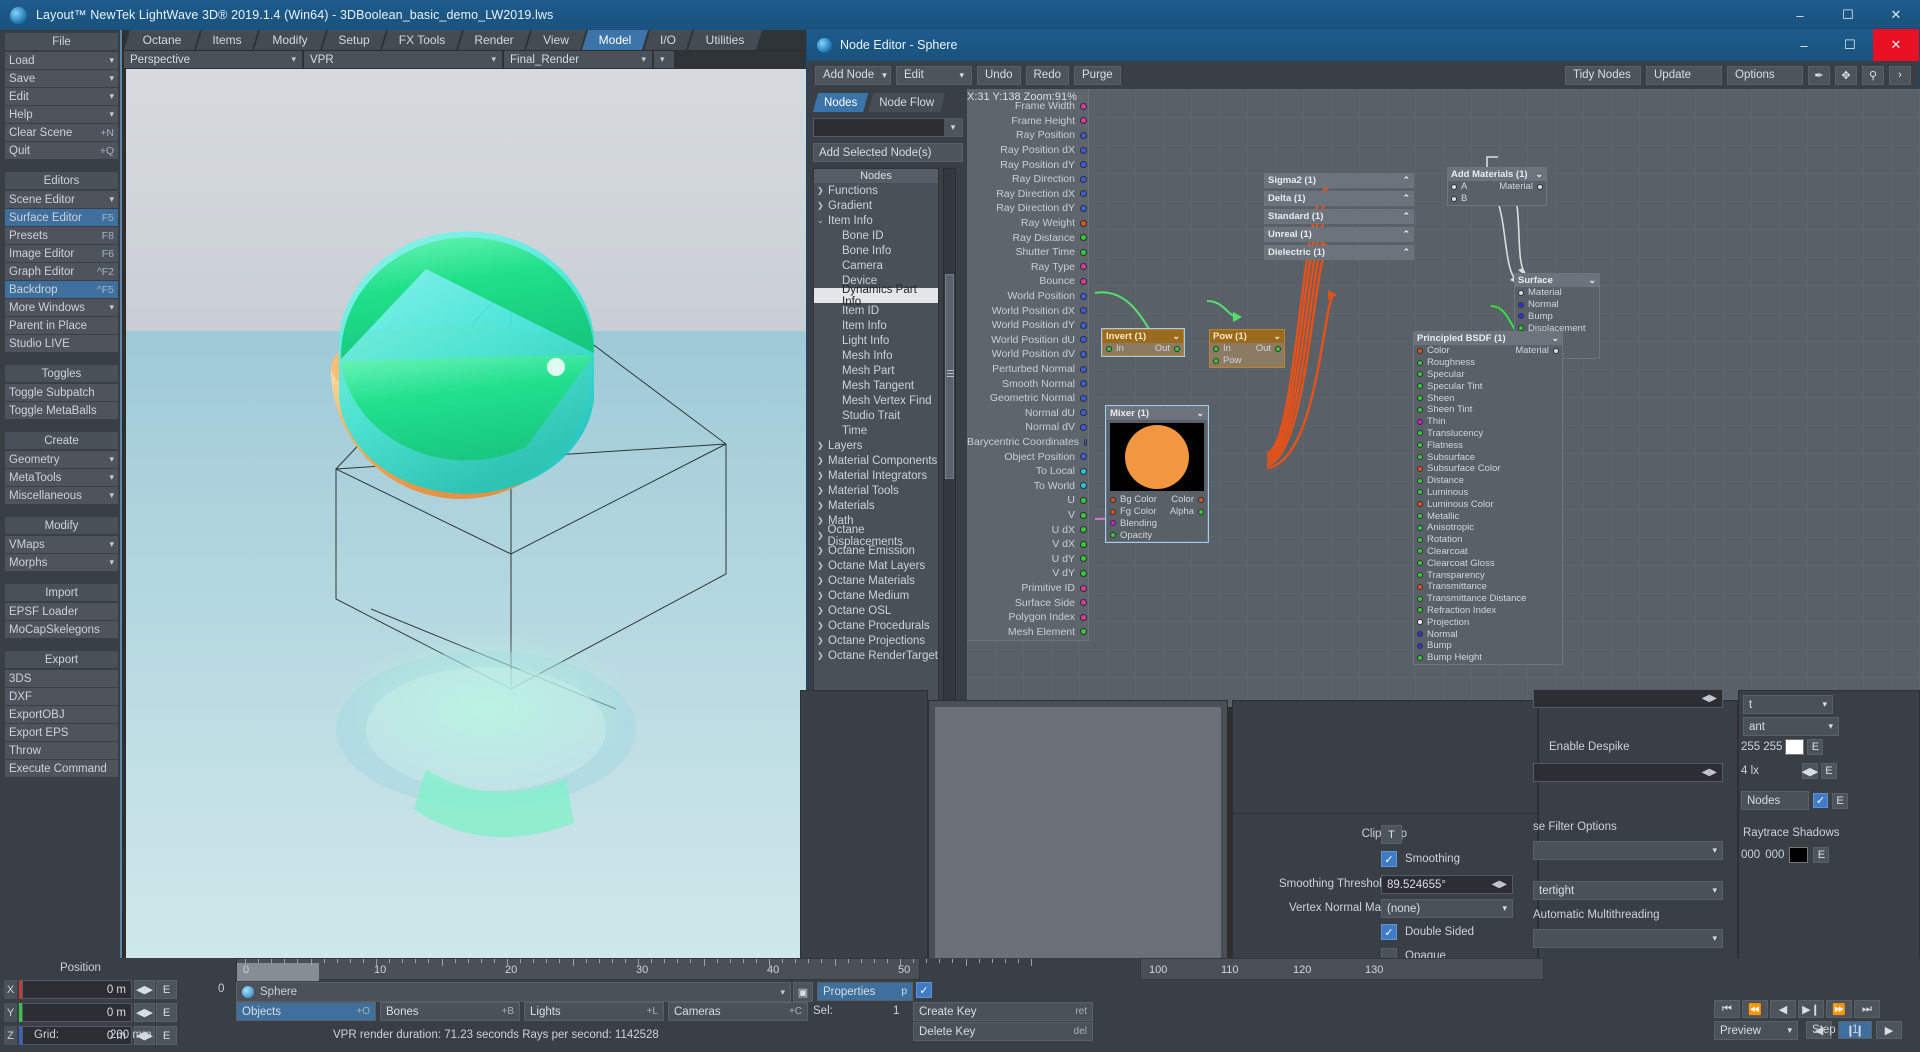 The height and width of the screenshot is (1052, 1920). Describe the element at coordinates (1709, 772) in the screenshot. I see `stepper-arrows-icon: ◀▶` at that location.